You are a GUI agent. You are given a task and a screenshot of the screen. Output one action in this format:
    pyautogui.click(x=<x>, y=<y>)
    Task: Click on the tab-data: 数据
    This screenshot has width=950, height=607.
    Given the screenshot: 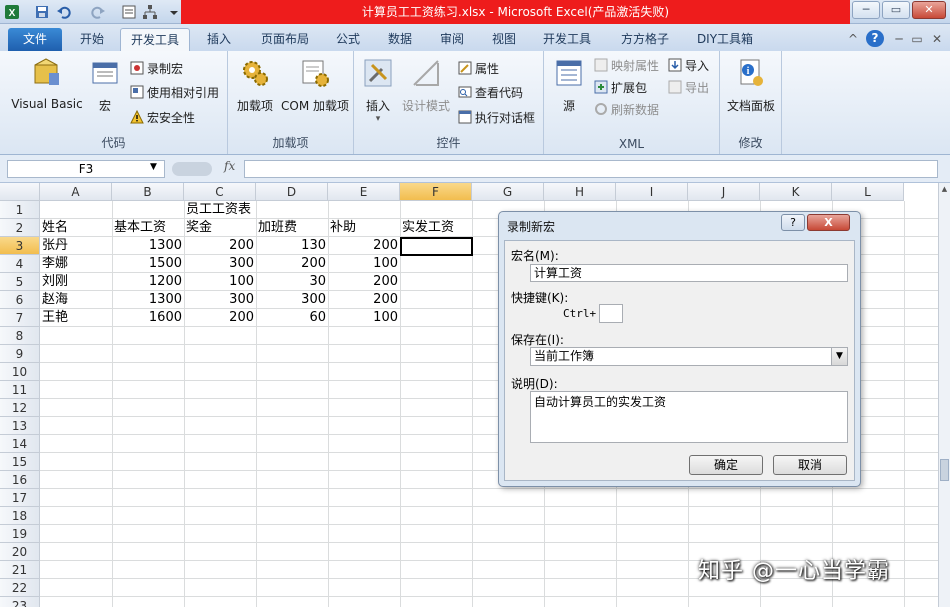 What is the action you would take?
    pyautogui.click(x=400, y=39)
    